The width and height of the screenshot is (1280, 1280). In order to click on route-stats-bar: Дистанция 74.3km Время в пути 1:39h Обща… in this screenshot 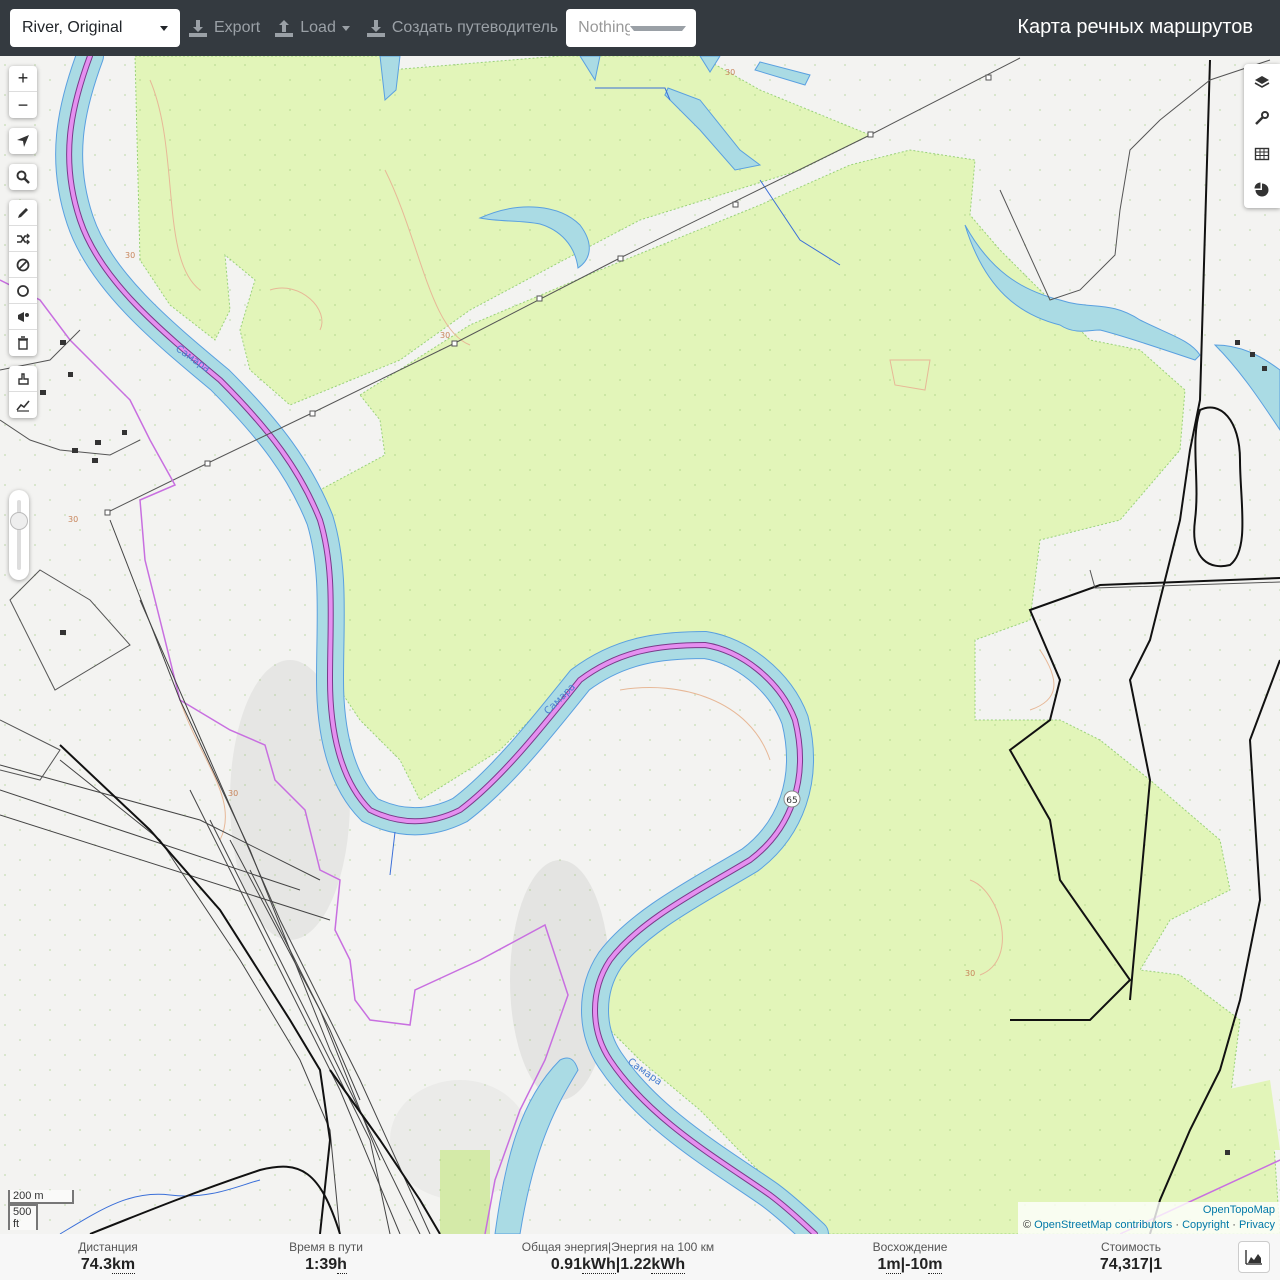, I will do `click(640, 1257)`.